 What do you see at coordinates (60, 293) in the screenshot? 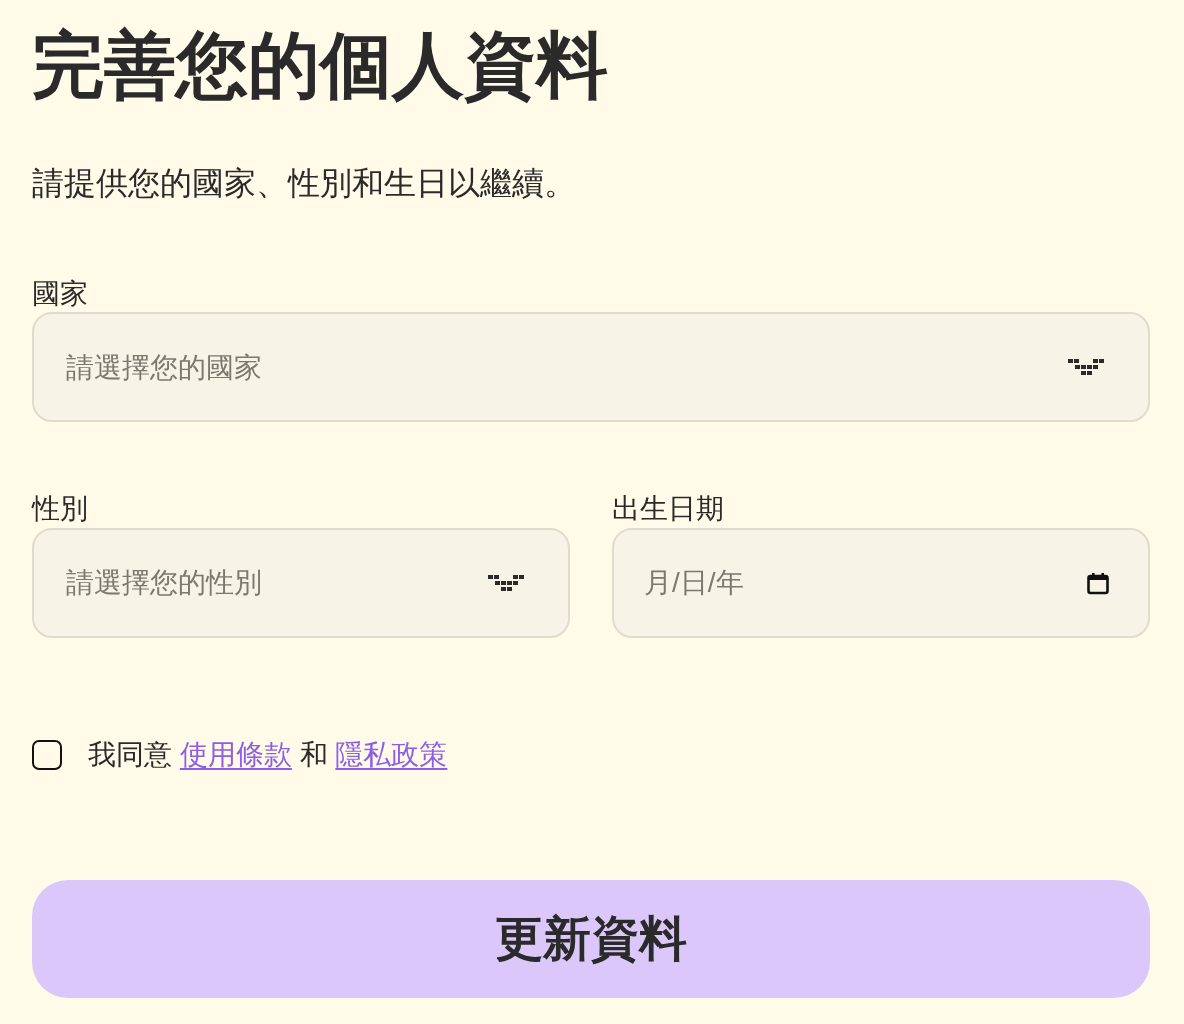
I see `field-label: 國家` at bounding box center [60, 293].